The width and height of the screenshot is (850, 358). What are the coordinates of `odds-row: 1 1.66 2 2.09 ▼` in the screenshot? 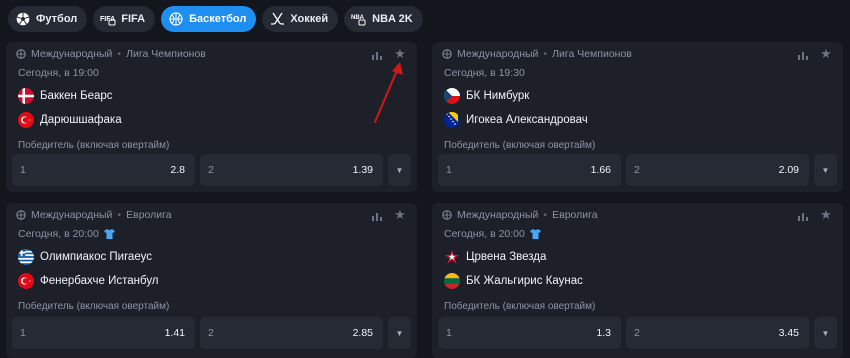 It's located at (637, 170).